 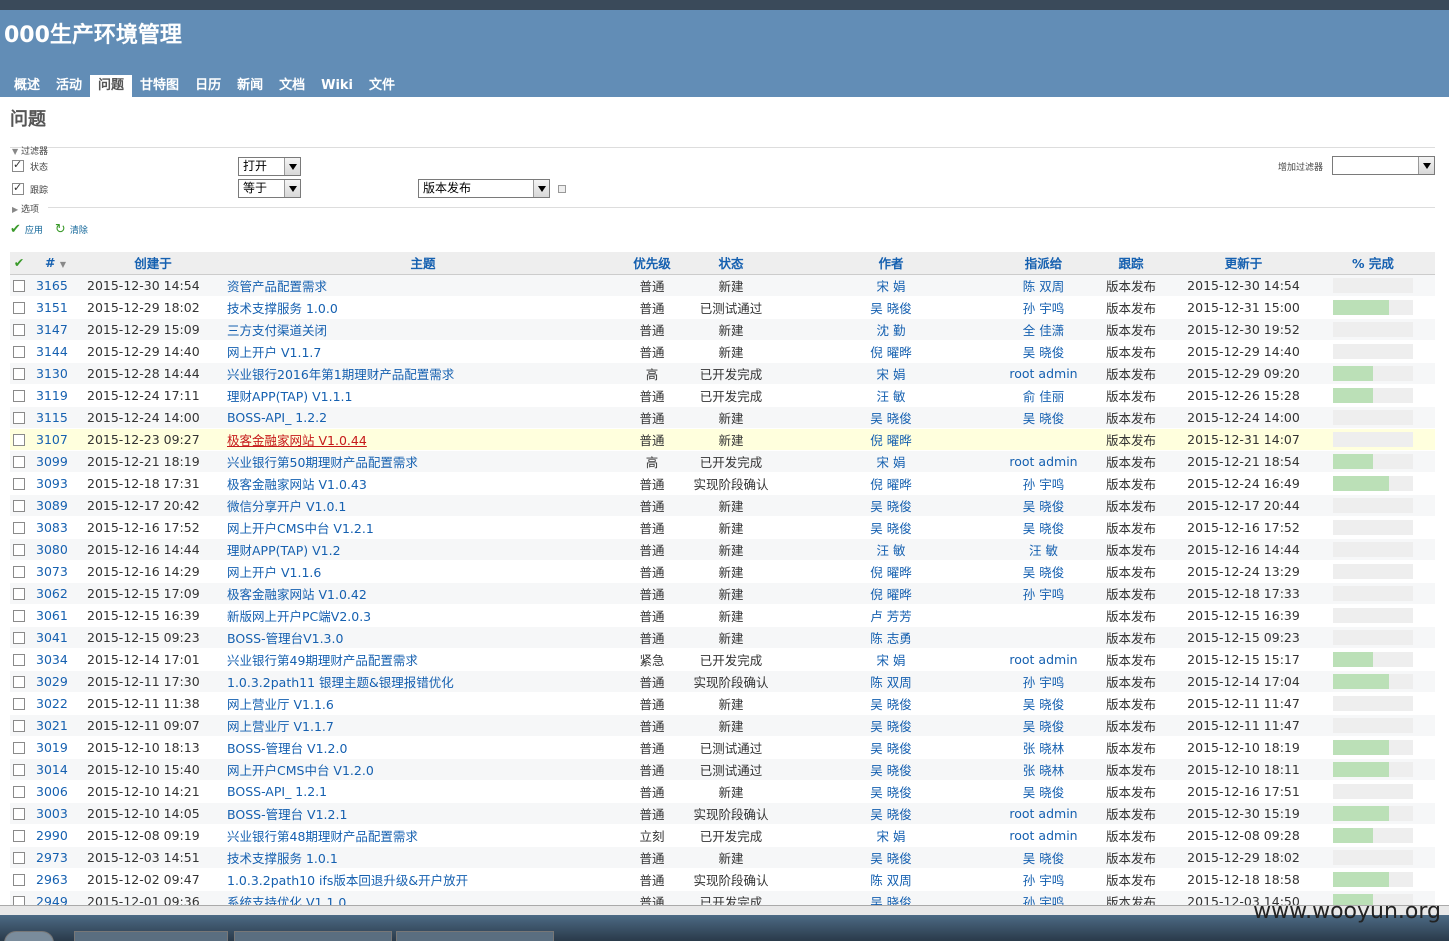 I want to click on issue-id-link: 3115, so click(x=55, y=417).